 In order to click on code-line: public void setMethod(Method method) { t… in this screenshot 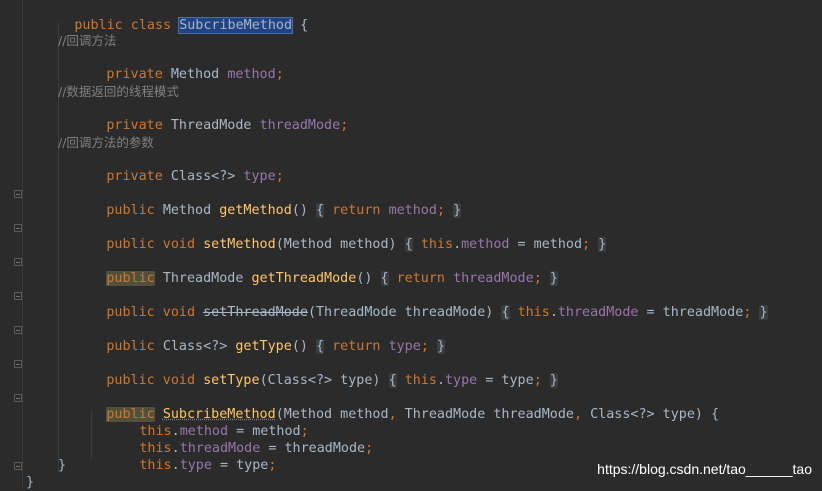, I will do `click(356, 244)`.